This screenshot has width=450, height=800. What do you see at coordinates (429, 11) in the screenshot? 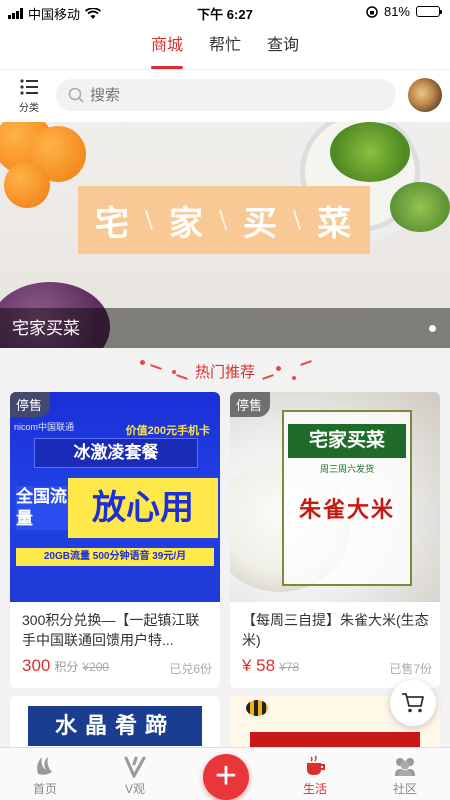
I see `battery-icon` at bounding box center [429, 11].